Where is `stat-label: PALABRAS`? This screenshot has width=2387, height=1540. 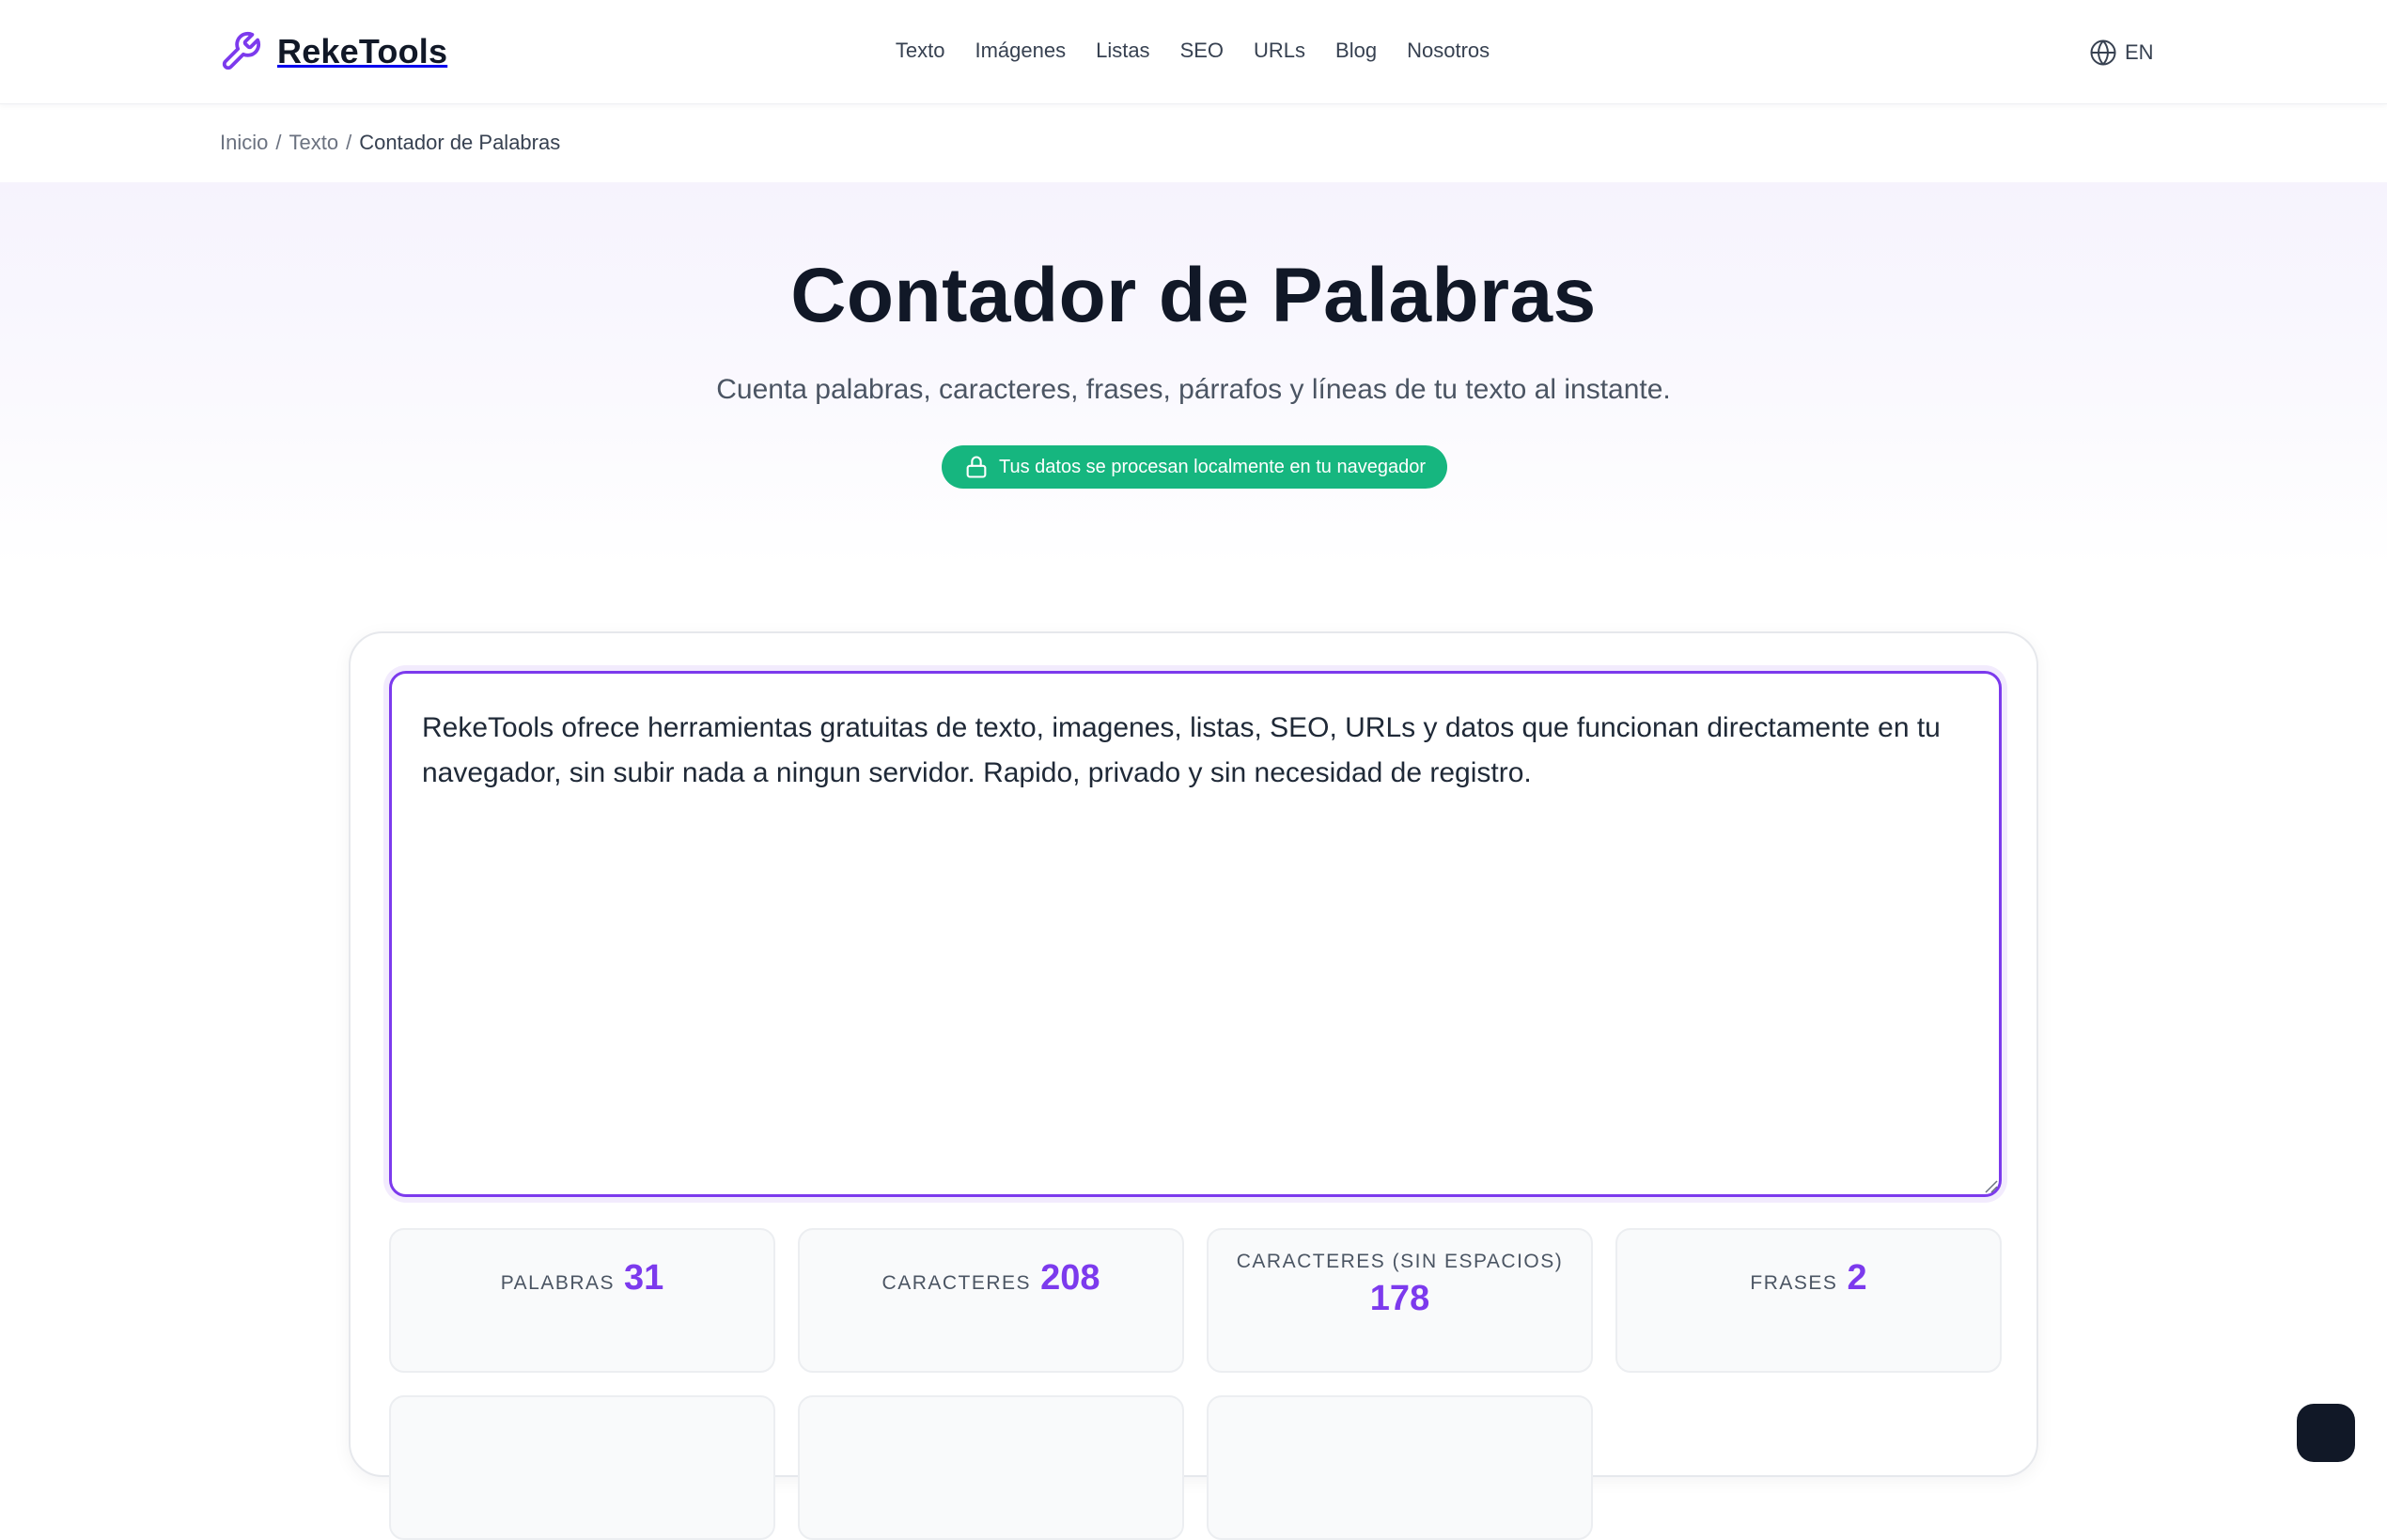 stat-label: PALABRAS is located at coordinates (558, 1283).